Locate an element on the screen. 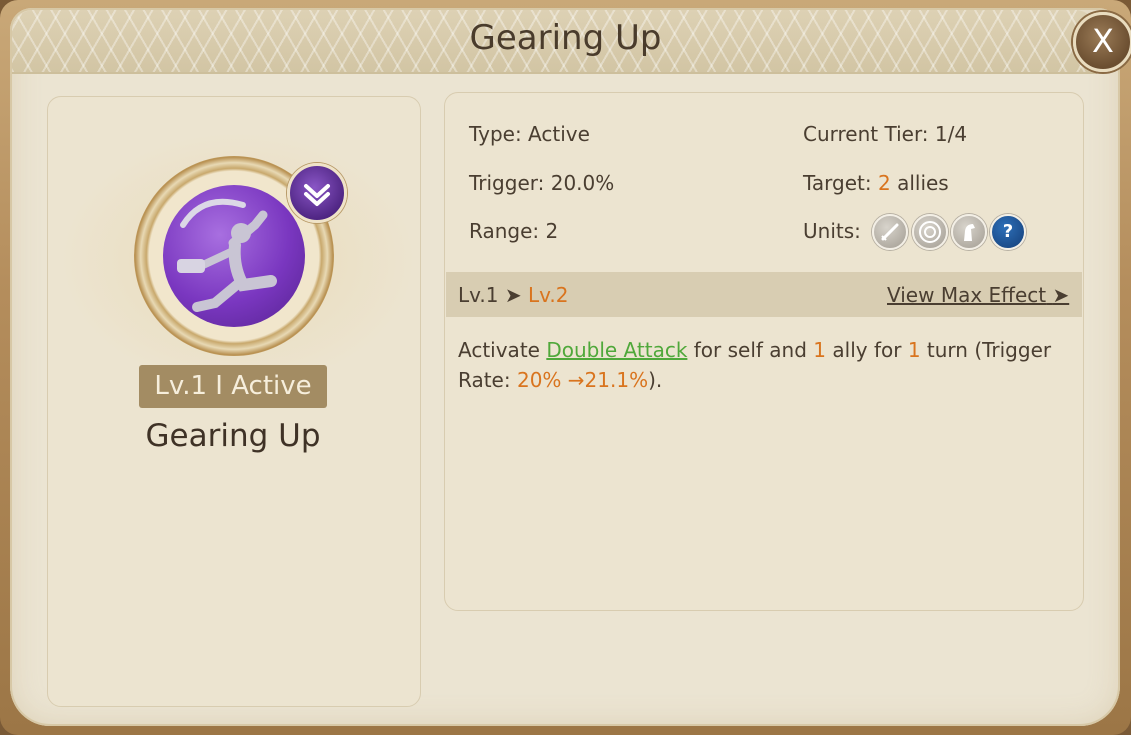 The width and height of the screenshot is (1131, 735). sword-shape is located at coordinates (890, 232).